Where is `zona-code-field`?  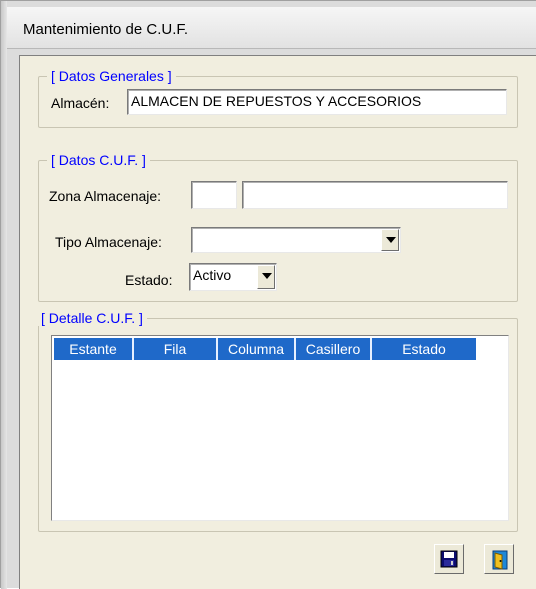
zona-code-field is located at coordinates (214, 195).